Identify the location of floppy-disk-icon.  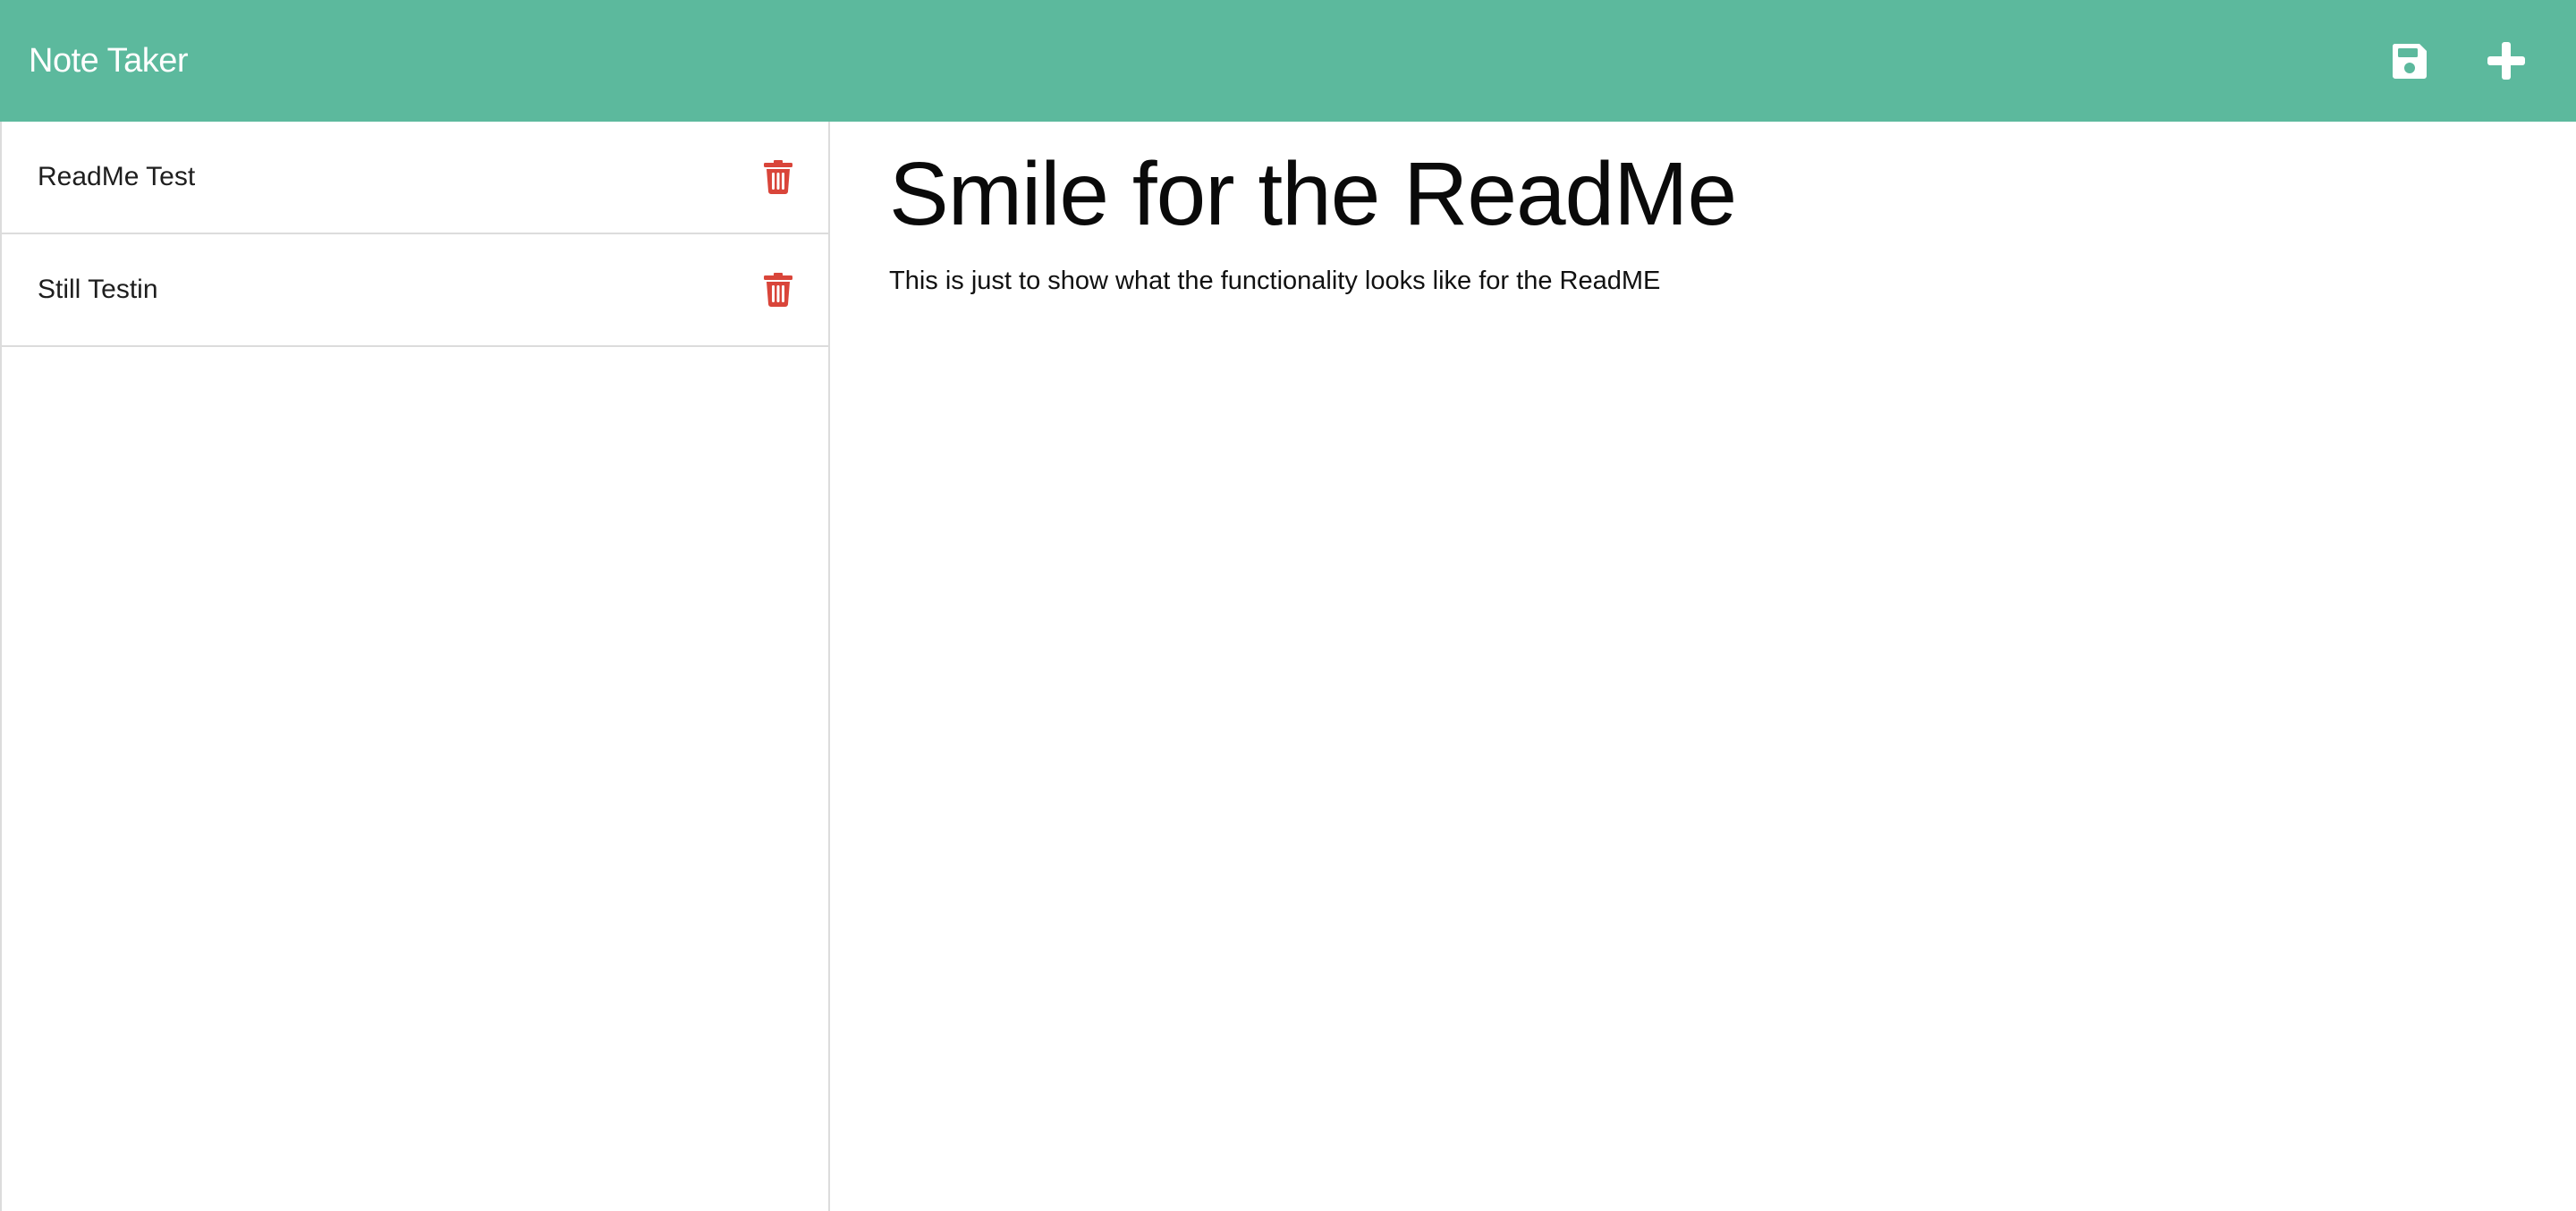
(2409, 61).